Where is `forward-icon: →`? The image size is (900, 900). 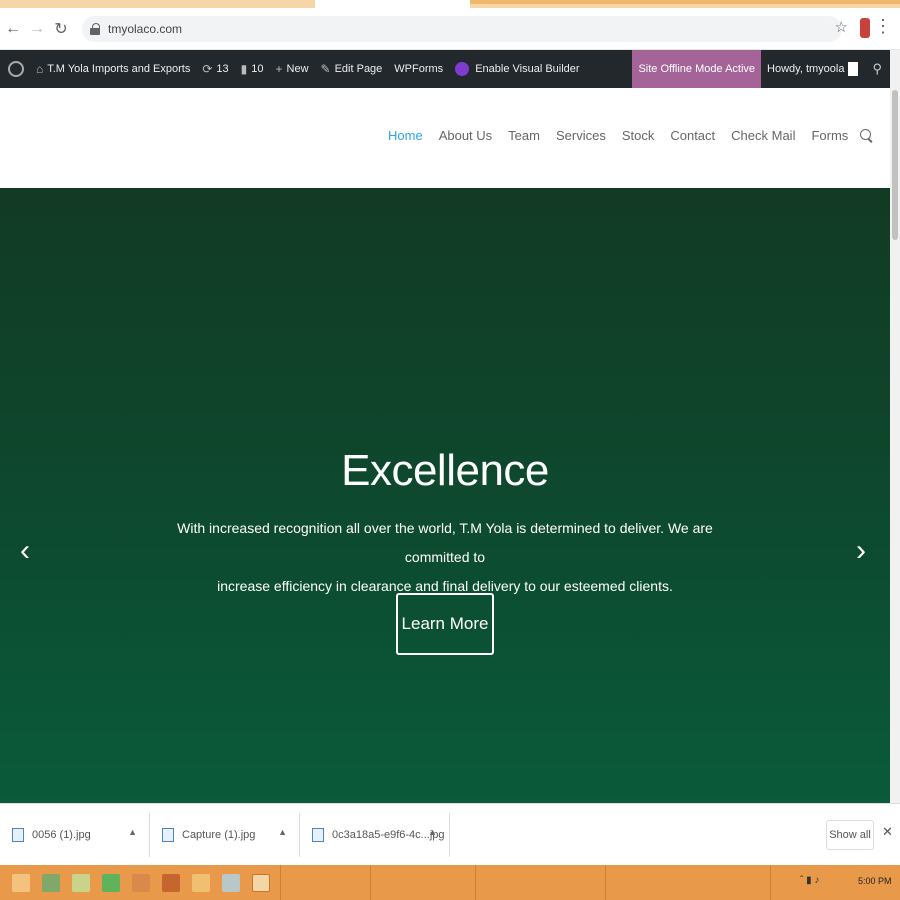 forward-icon: → is located at coordinates (37, 29).